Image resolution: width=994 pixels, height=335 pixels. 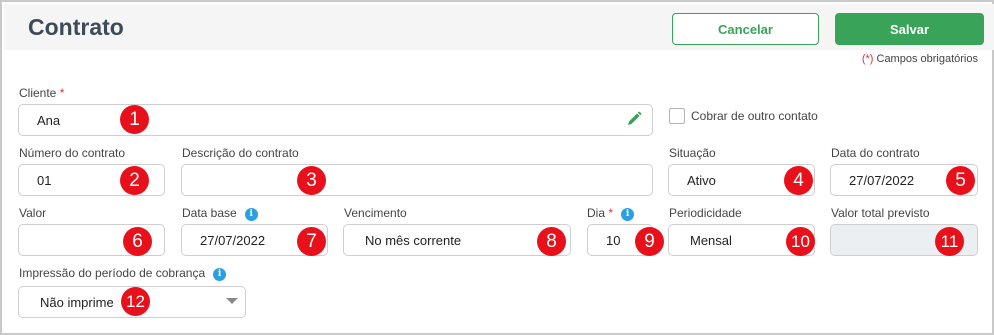 What do you see at coordinates (705, 213) in the screenshot?
I see `periodicidade-label: Periodicidade` at bounding box center [705, 213].